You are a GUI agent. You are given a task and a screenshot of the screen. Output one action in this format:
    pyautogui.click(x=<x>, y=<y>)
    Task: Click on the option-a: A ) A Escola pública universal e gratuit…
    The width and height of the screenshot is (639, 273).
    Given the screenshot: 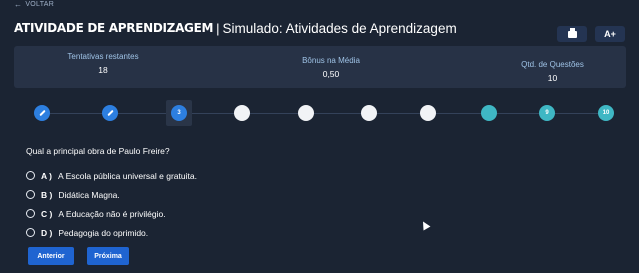 What is the action you would take?
    pyautogui.click(x=111, y=175)
    